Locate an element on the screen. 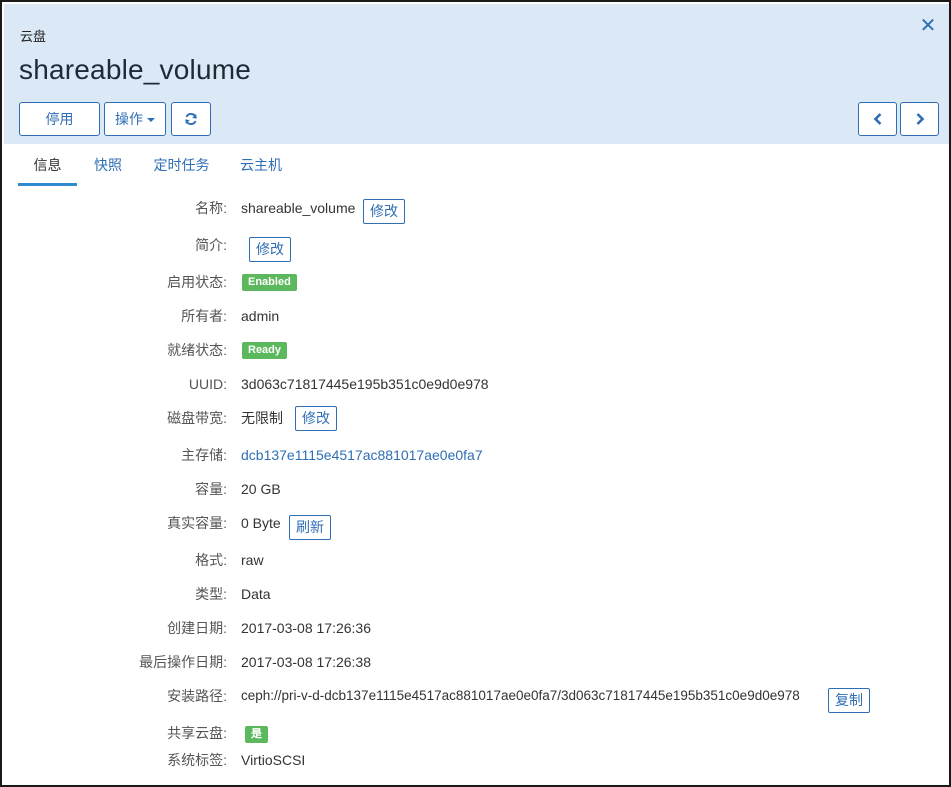  type-value: Data is located at coordinates (256, 594).